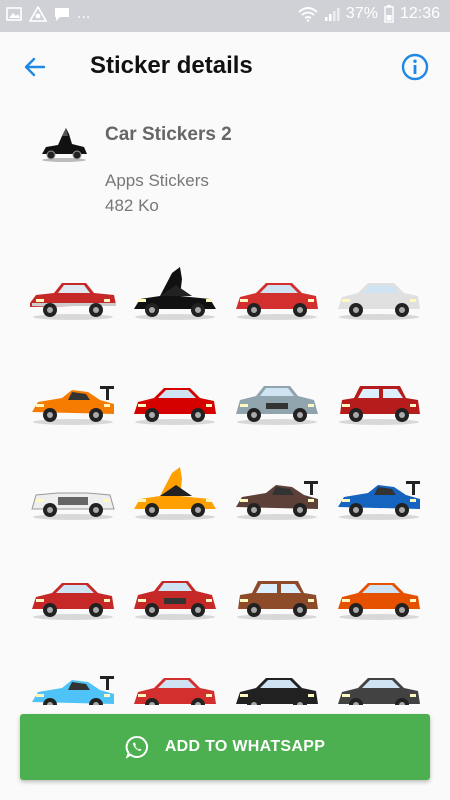 This screenshot has height=800, width=450. What do you see at coordinates (62, 14) in the screenshot?
I see `chat-icon` at bounding box center [62, 14].